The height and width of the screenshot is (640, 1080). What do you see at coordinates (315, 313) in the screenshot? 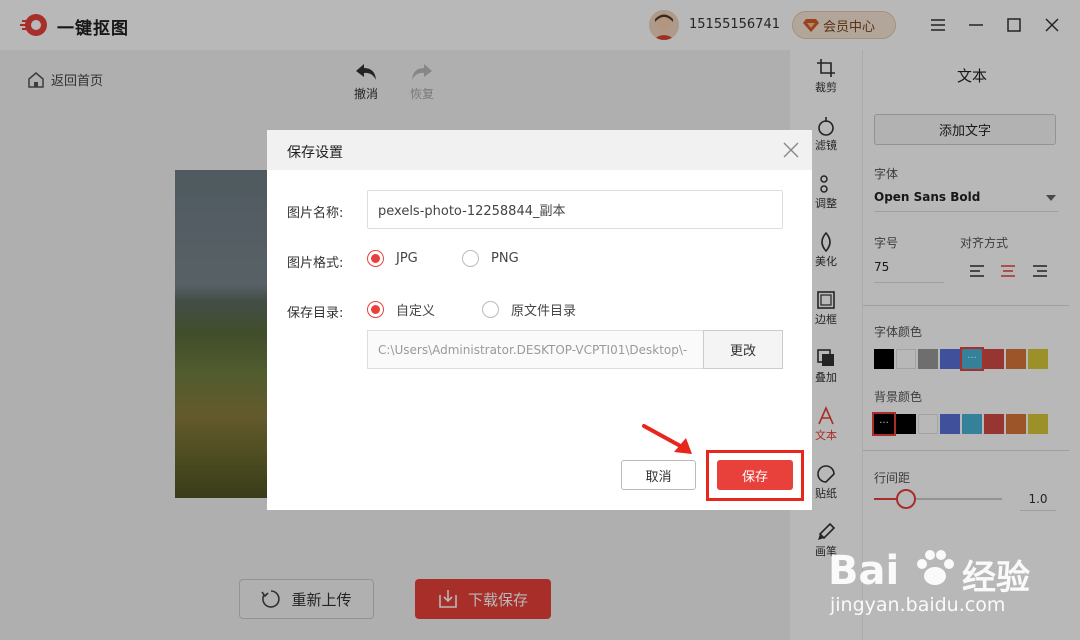
I see `save-dir-label: 保存目录:` at bounding box center [315, 313].